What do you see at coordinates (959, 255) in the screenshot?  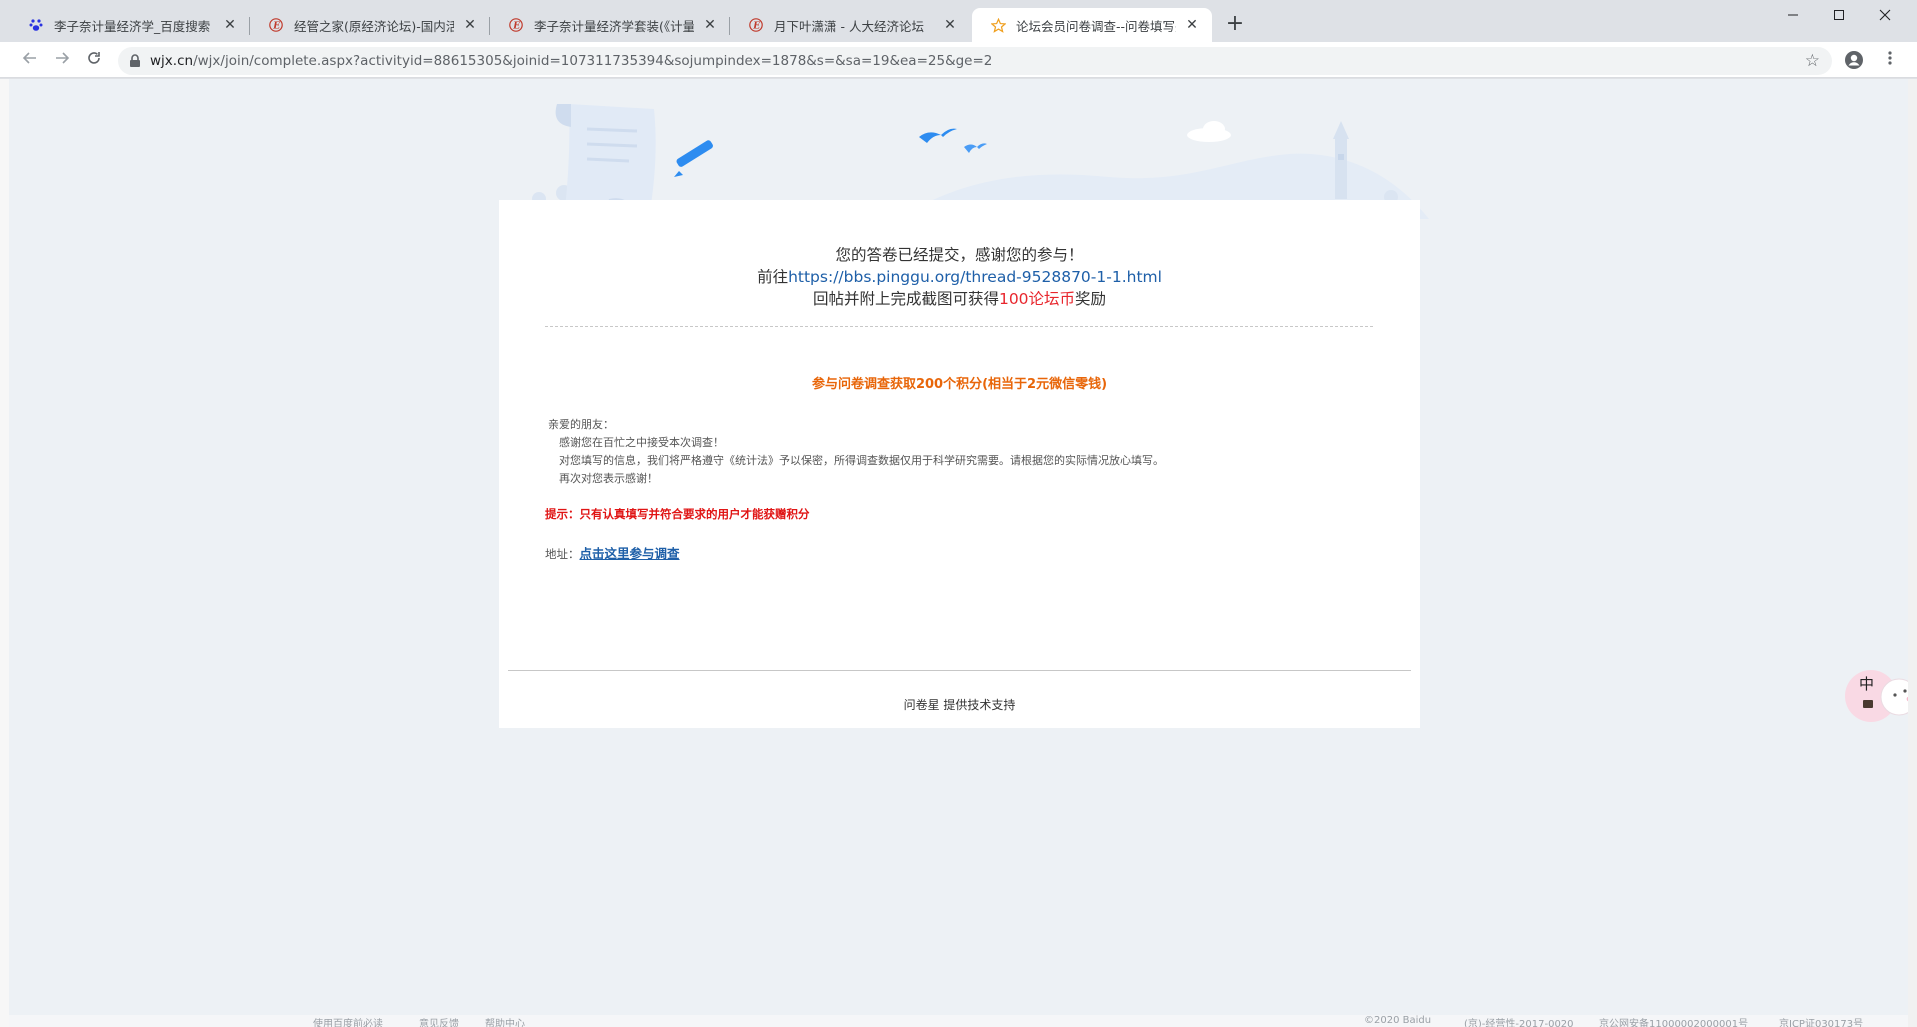 I see `thanks-line: 您的答卷已经提交，感谢您的参与！` at bounding box center [959, 255].